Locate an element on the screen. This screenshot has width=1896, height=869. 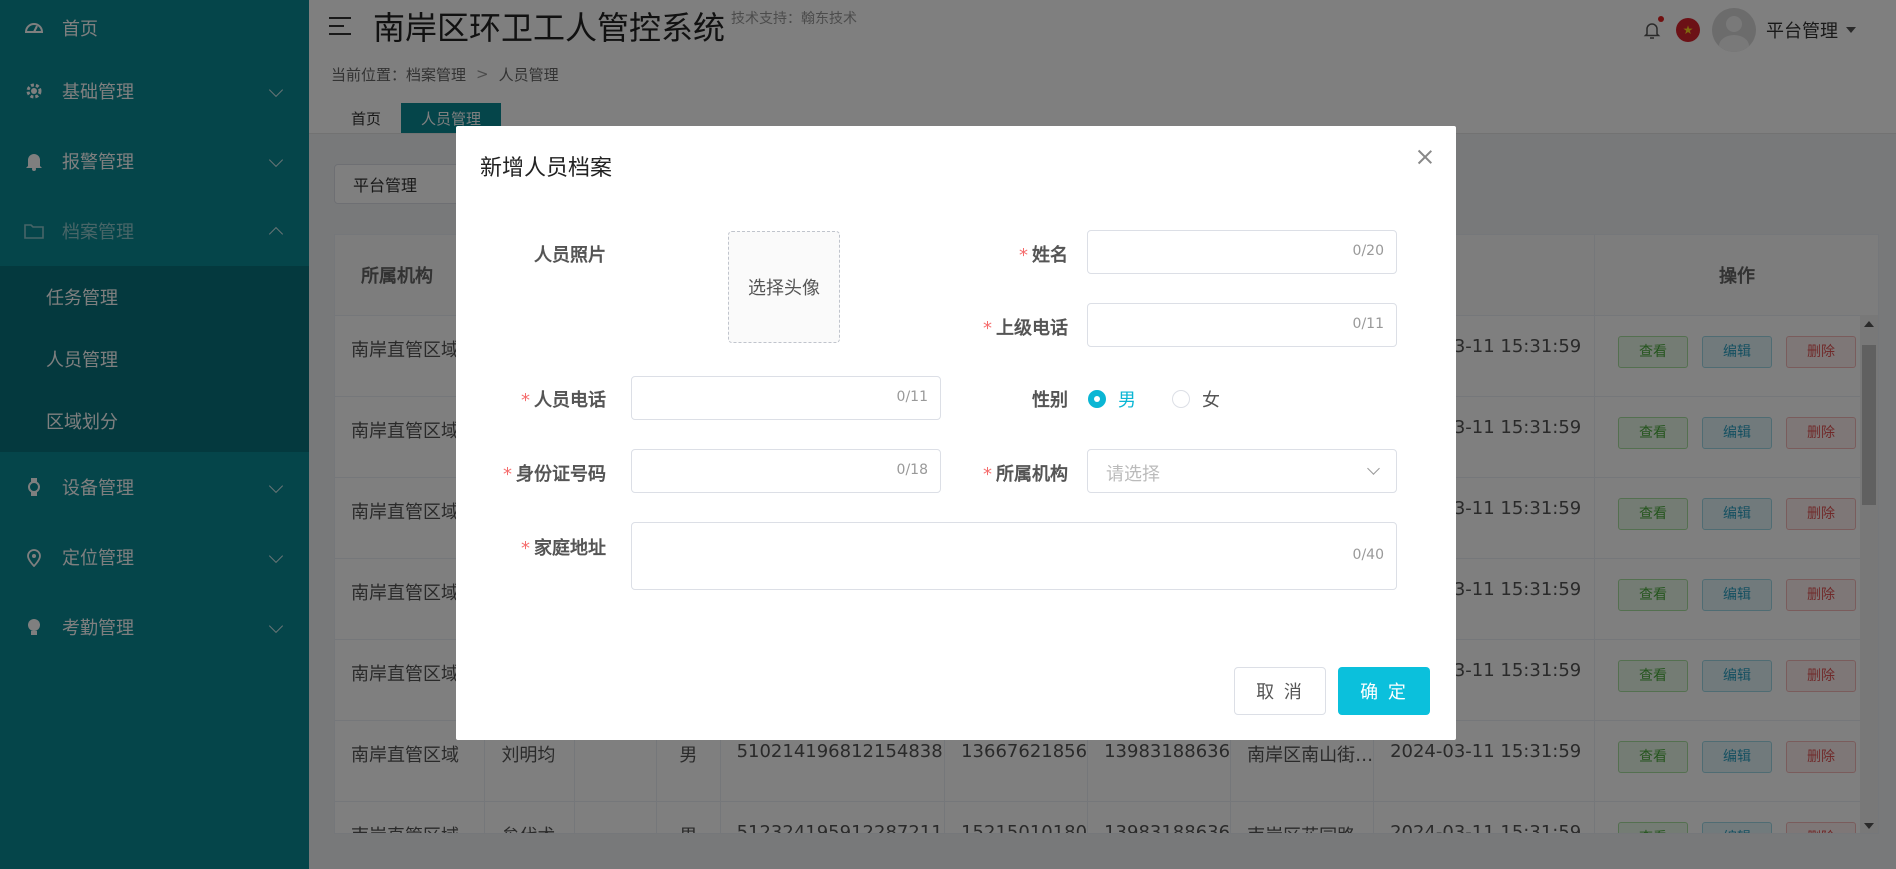
address-label: * 家庭地址 is located at coordinates (563, 548).